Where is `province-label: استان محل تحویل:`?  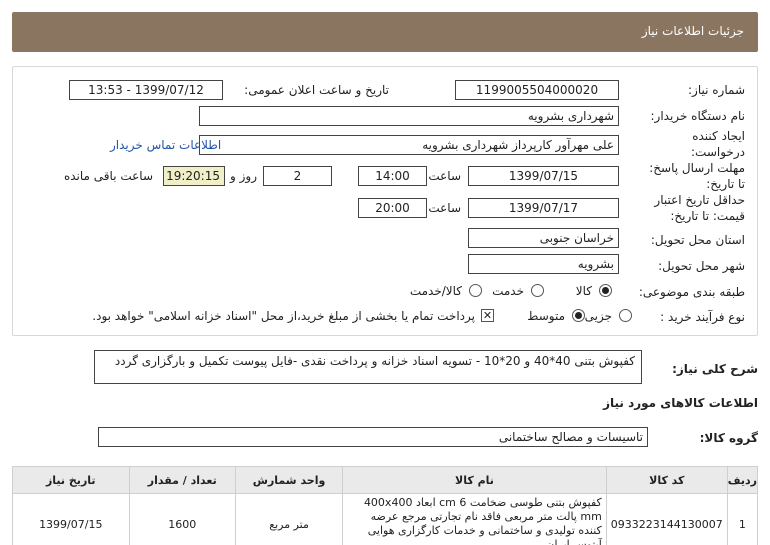
province-label: استان محل تحویل: is located at coordinates (697, 240).